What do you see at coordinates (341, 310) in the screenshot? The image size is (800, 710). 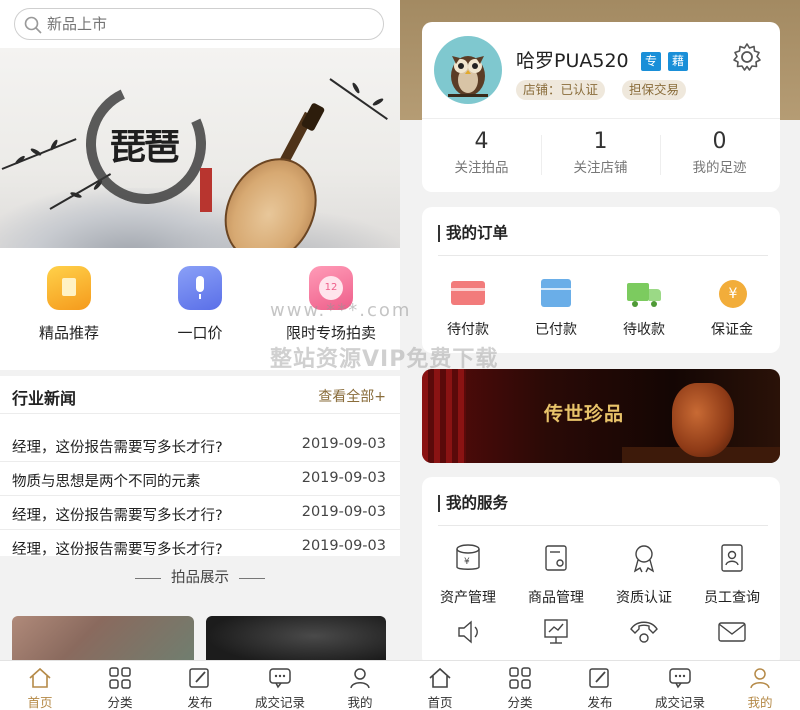 I see `watermark-url: www.***.com` at bounding box center [341, 310].